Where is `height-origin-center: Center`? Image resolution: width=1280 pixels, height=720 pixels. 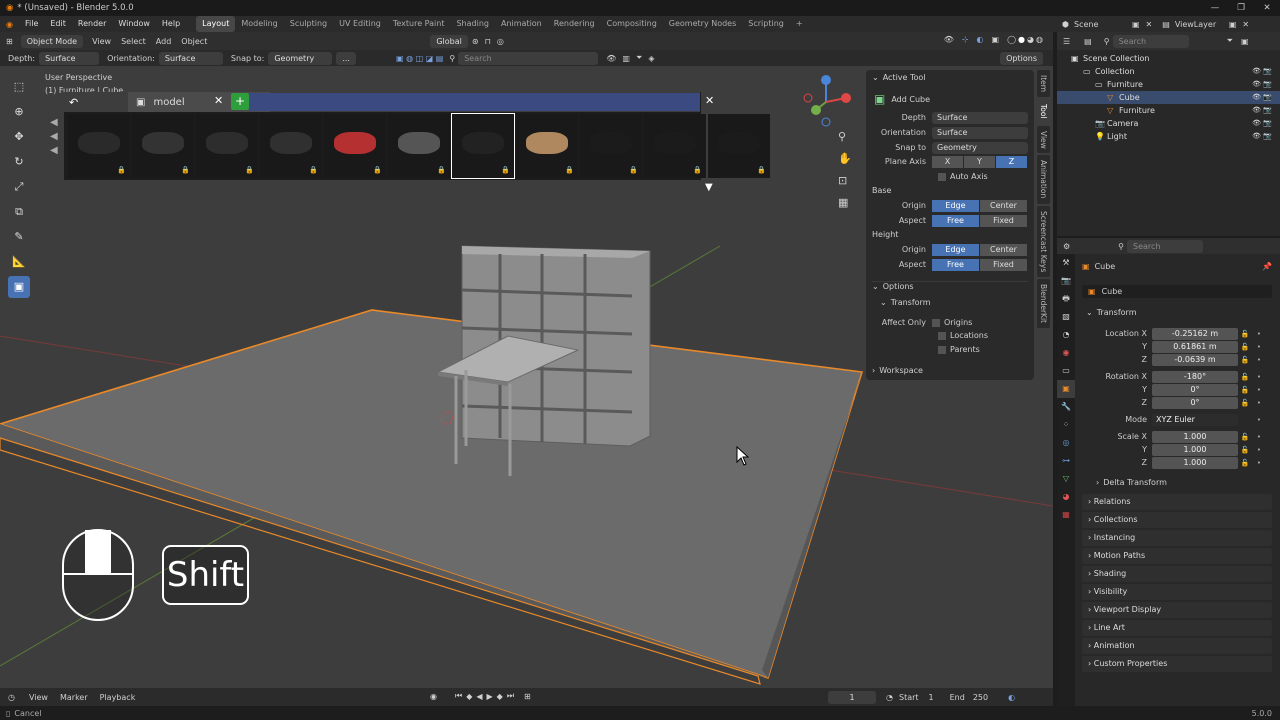
height-origin-center: Center is located at coordinates (1003, 249).